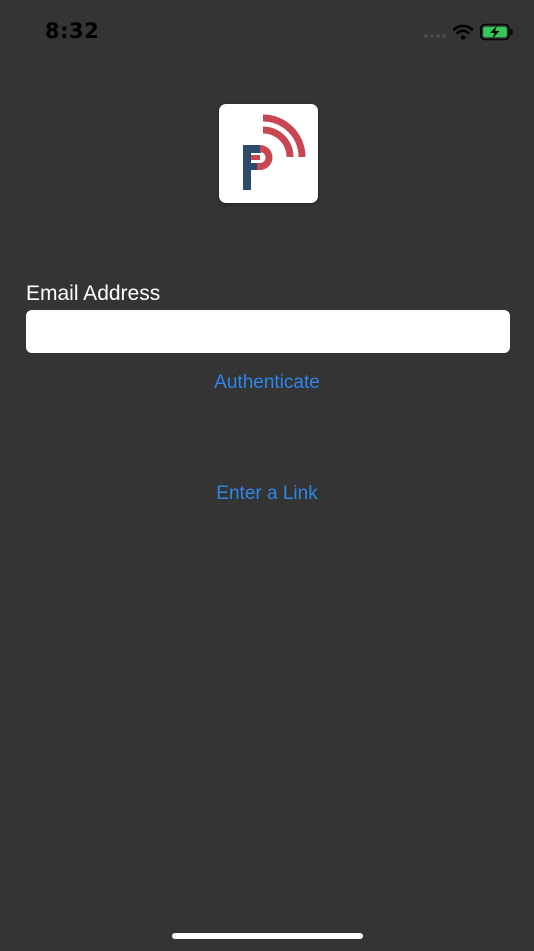 The height and width of the screenshot is (951, 534). What do you see at coordinates (72, 31) in the screenshot?
I see `status-time: 8:32` at bounding box center [72, 31].